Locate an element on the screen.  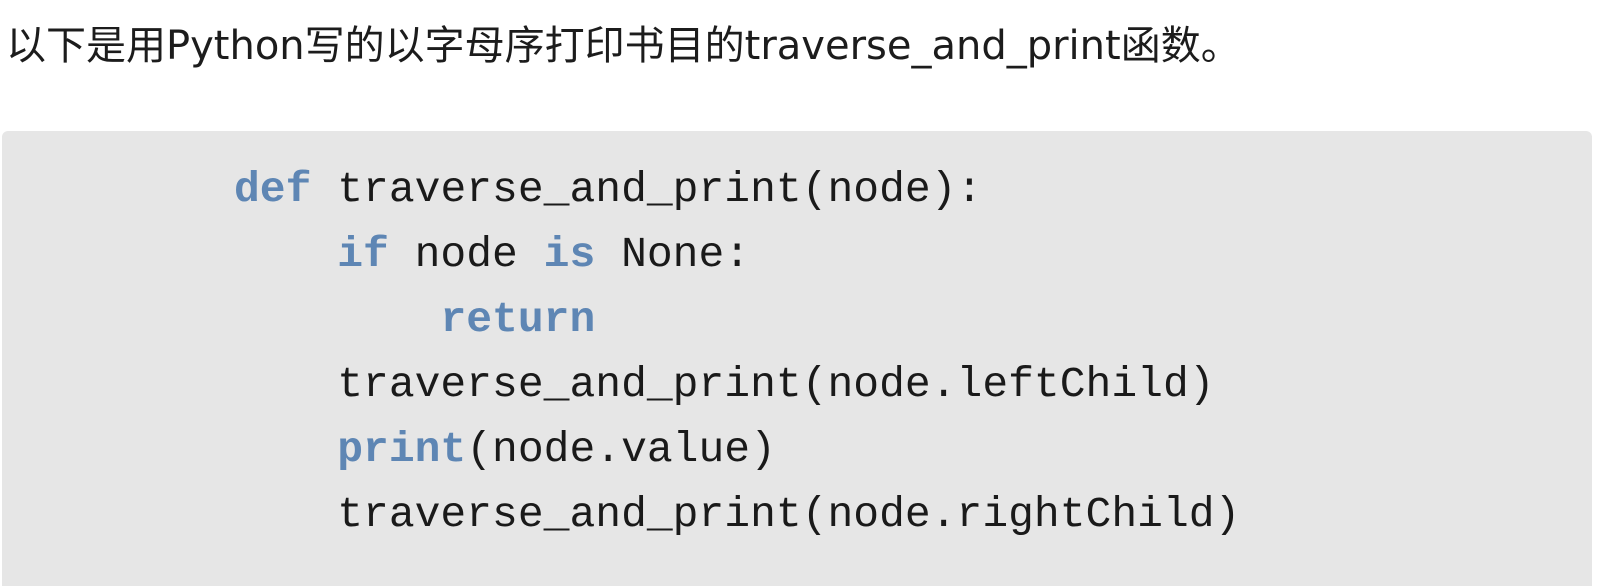
code-text: traverse_and_print(node.rightChild) is located at coordinates (789, 514).